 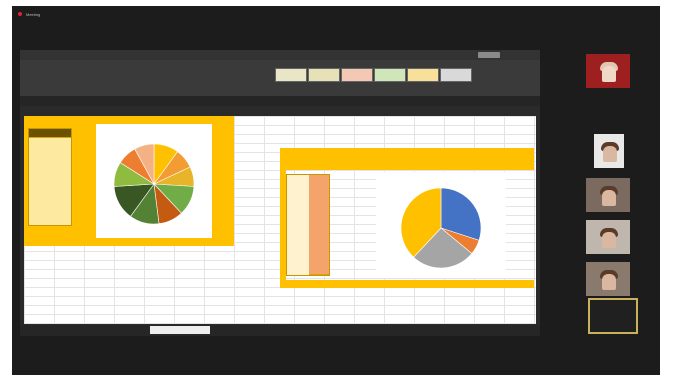 I want to click on meeting-topbar: Meeting, so click(x=336, y=14).